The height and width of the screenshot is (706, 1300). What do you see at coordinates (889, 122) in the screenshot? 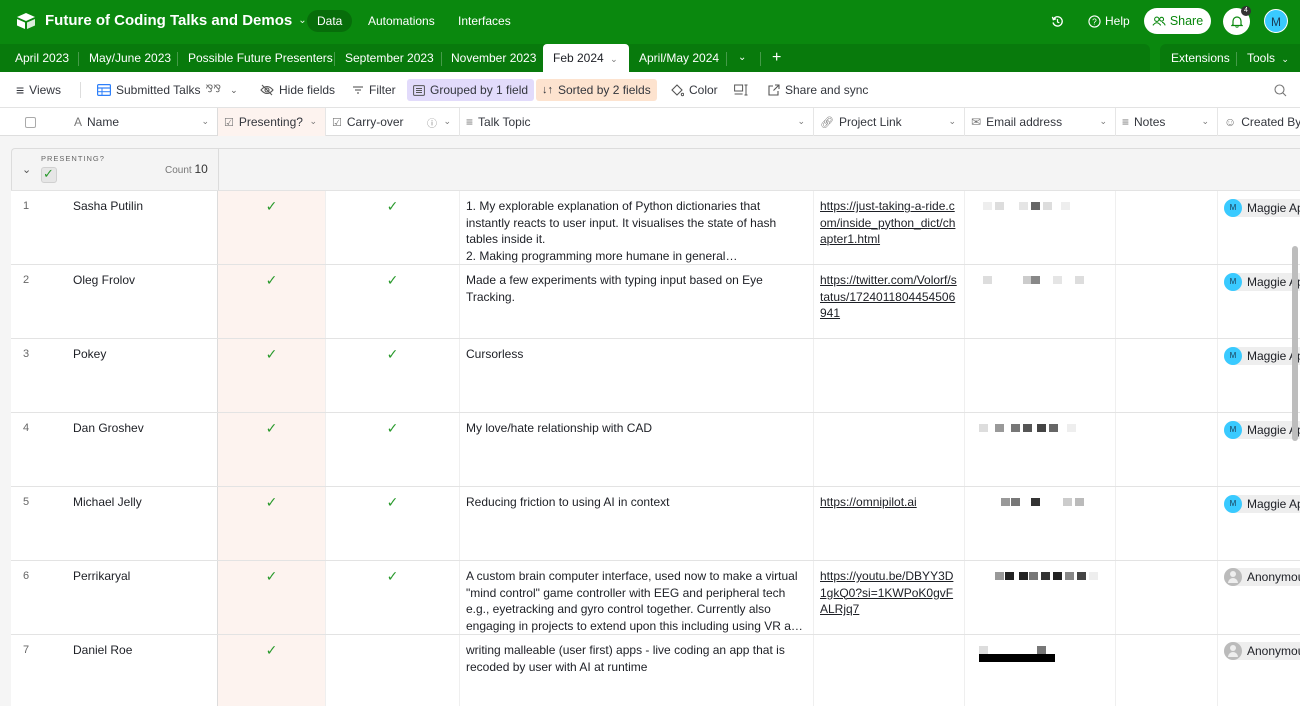
I see `column-header-project-link: 🔗︎ Project Link ⌄` at bounding box center [889, 122].